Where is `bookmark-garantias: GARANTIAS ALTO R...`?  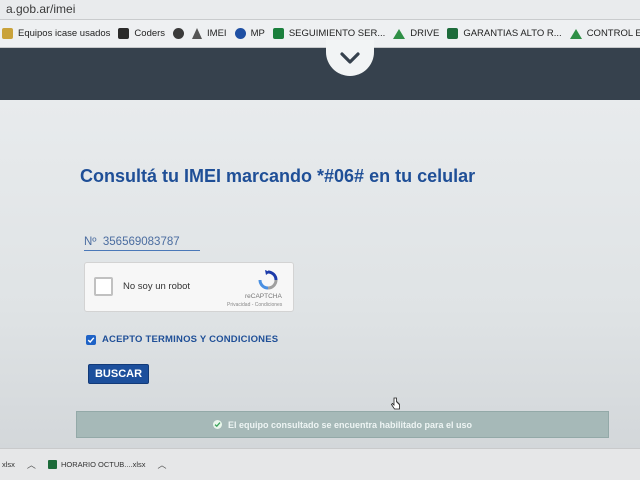 bookmark-garantias: GARANTIAS ALTO R... is located at coordinates (504, 33).